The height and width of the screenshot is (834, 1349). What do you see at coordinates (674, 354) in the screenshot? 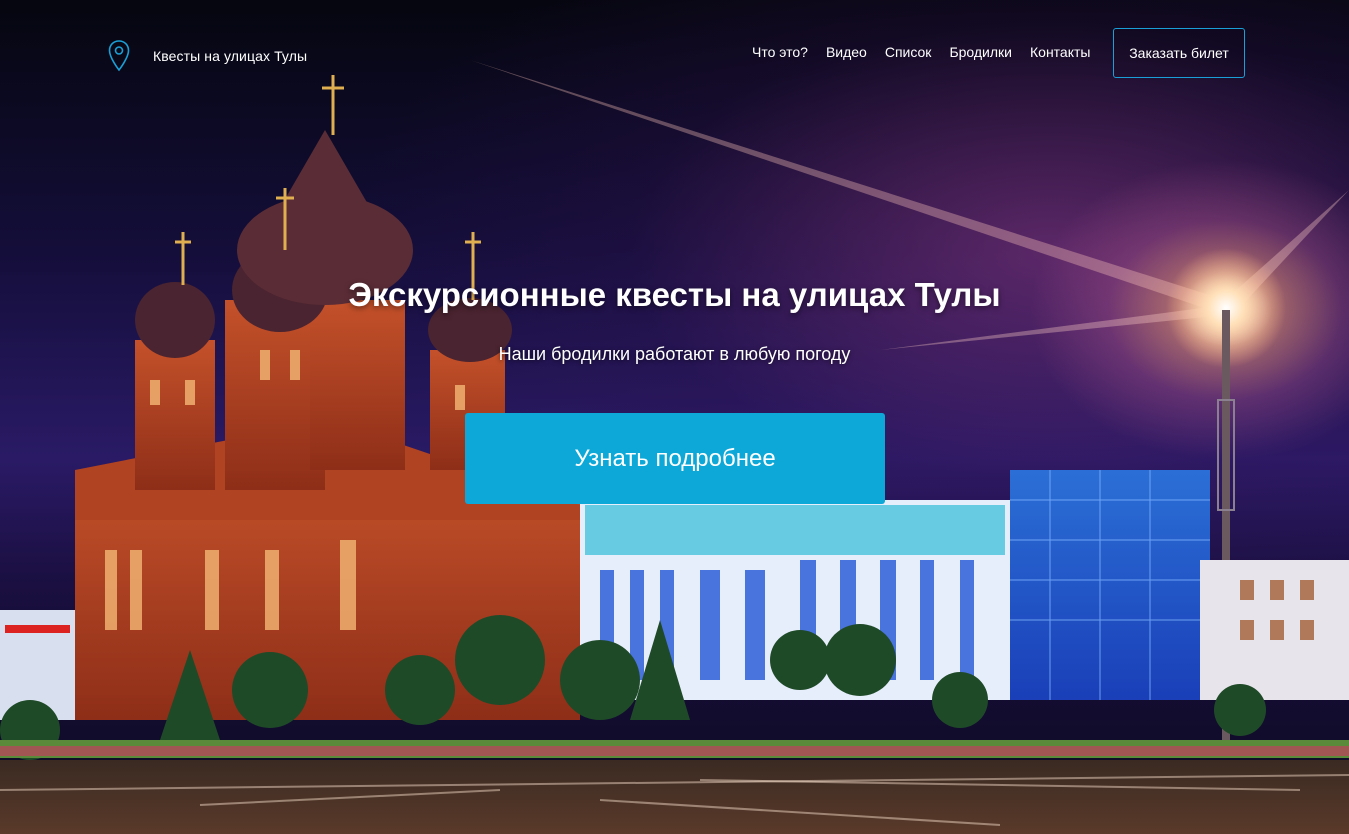
I see `hero-subtitle: Наши бродилки работают в любую погоду` at bounding box center [674, 354].